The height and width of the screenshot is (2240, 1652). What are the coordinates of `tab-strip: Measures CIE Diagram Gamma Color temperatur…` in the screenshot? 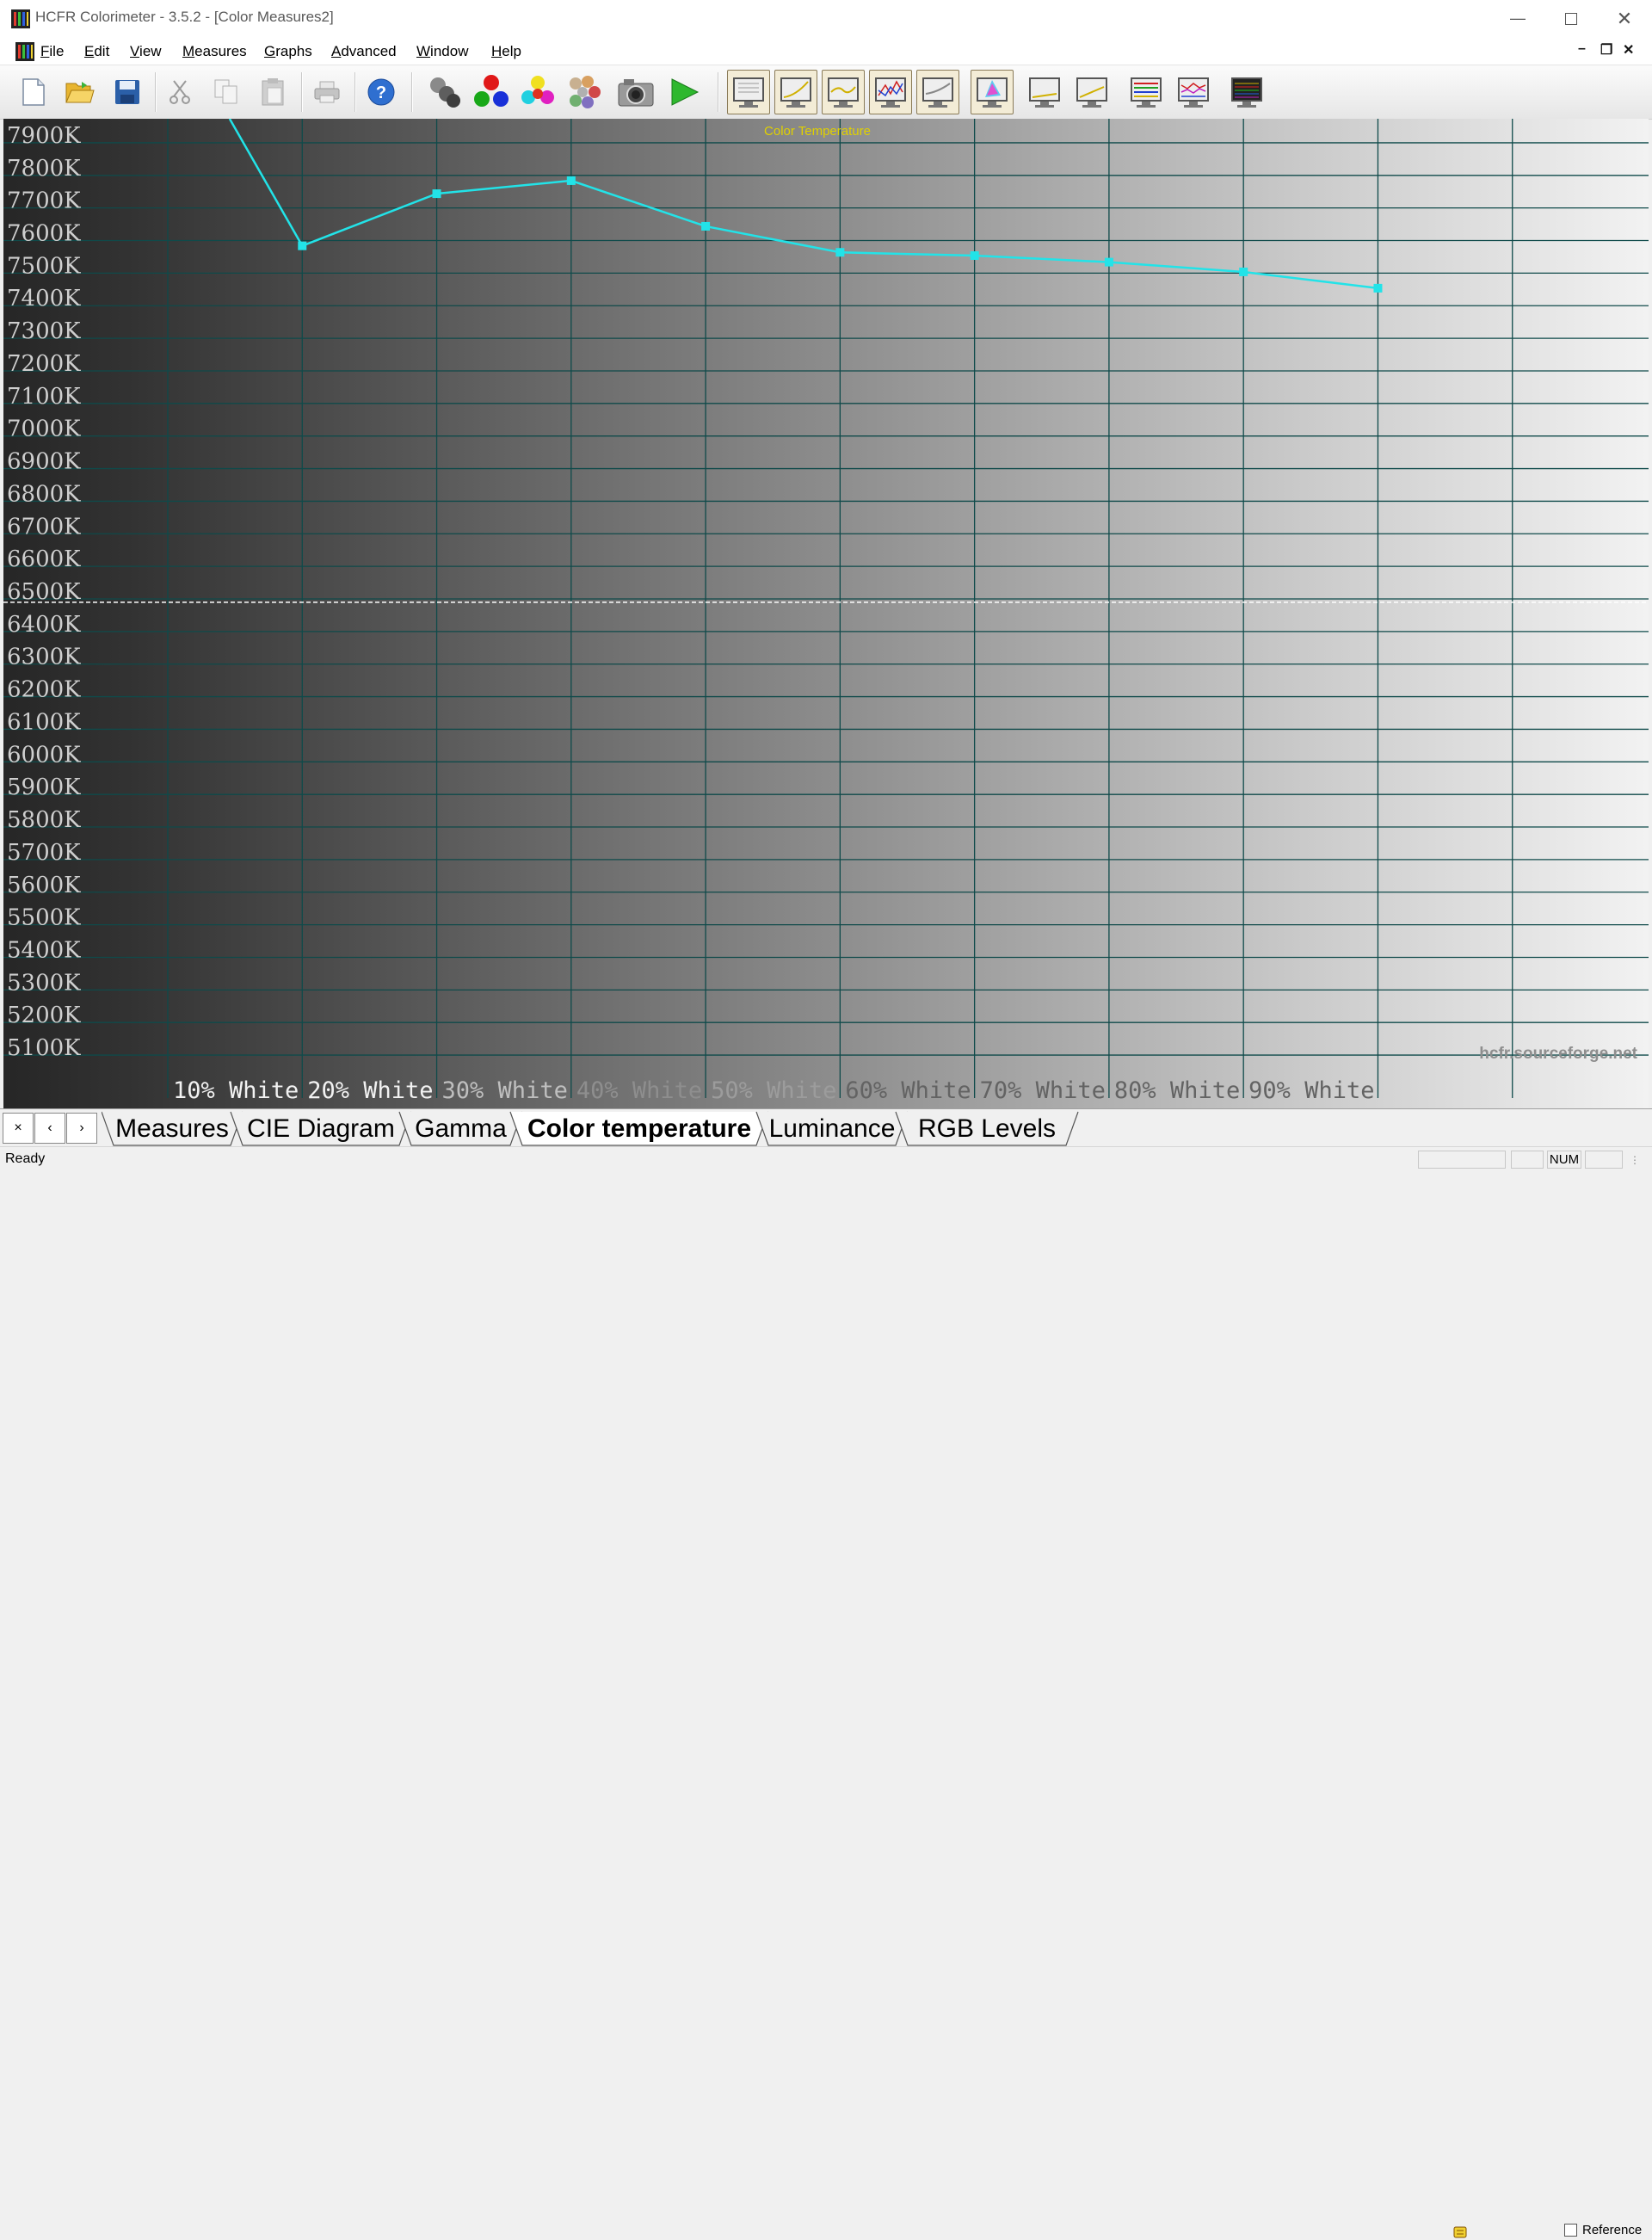 It's located at (590, 1128).